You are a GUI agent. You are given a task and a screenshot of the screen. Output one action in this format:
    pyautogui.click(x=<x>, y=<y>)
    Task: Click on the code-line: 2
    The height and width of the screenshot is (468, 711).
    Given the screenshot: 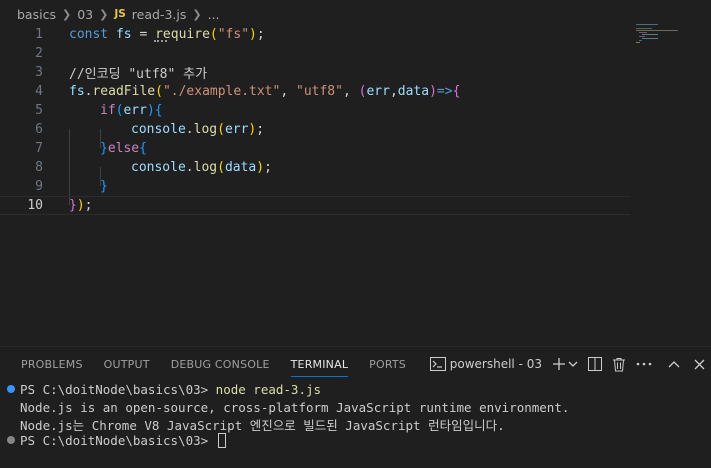 What is the action you would take?
    pyautogui.click(x=315, y=53)
    